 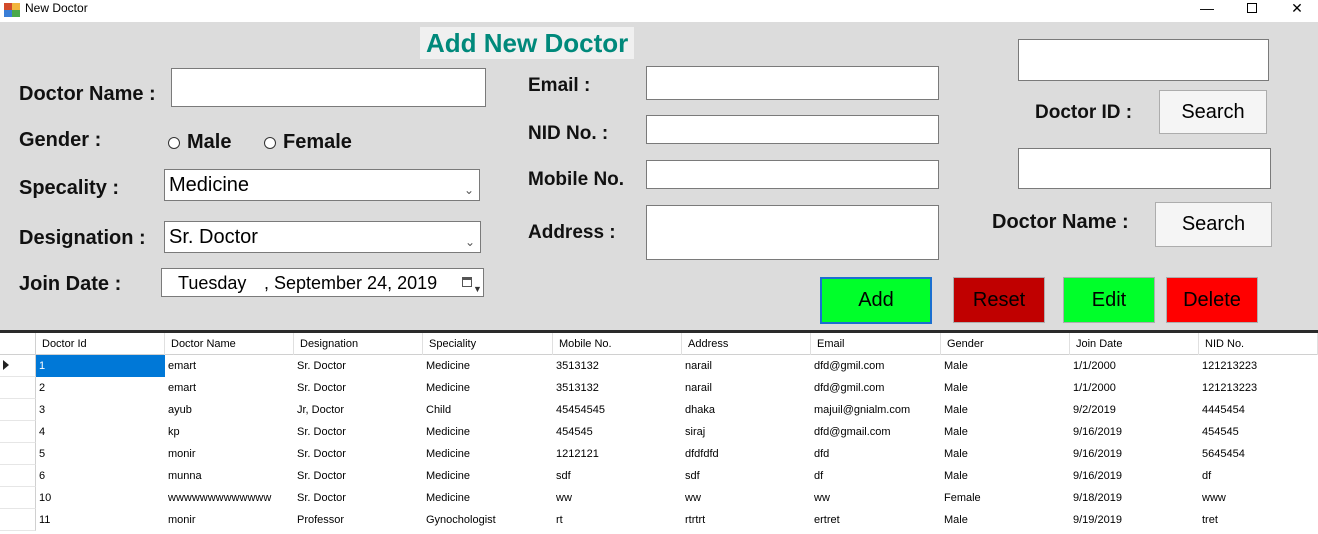 What do you see at coordinates (229, 432) in the screenshot?
I see `table-cell: kp` at bounding box center [229, 432].